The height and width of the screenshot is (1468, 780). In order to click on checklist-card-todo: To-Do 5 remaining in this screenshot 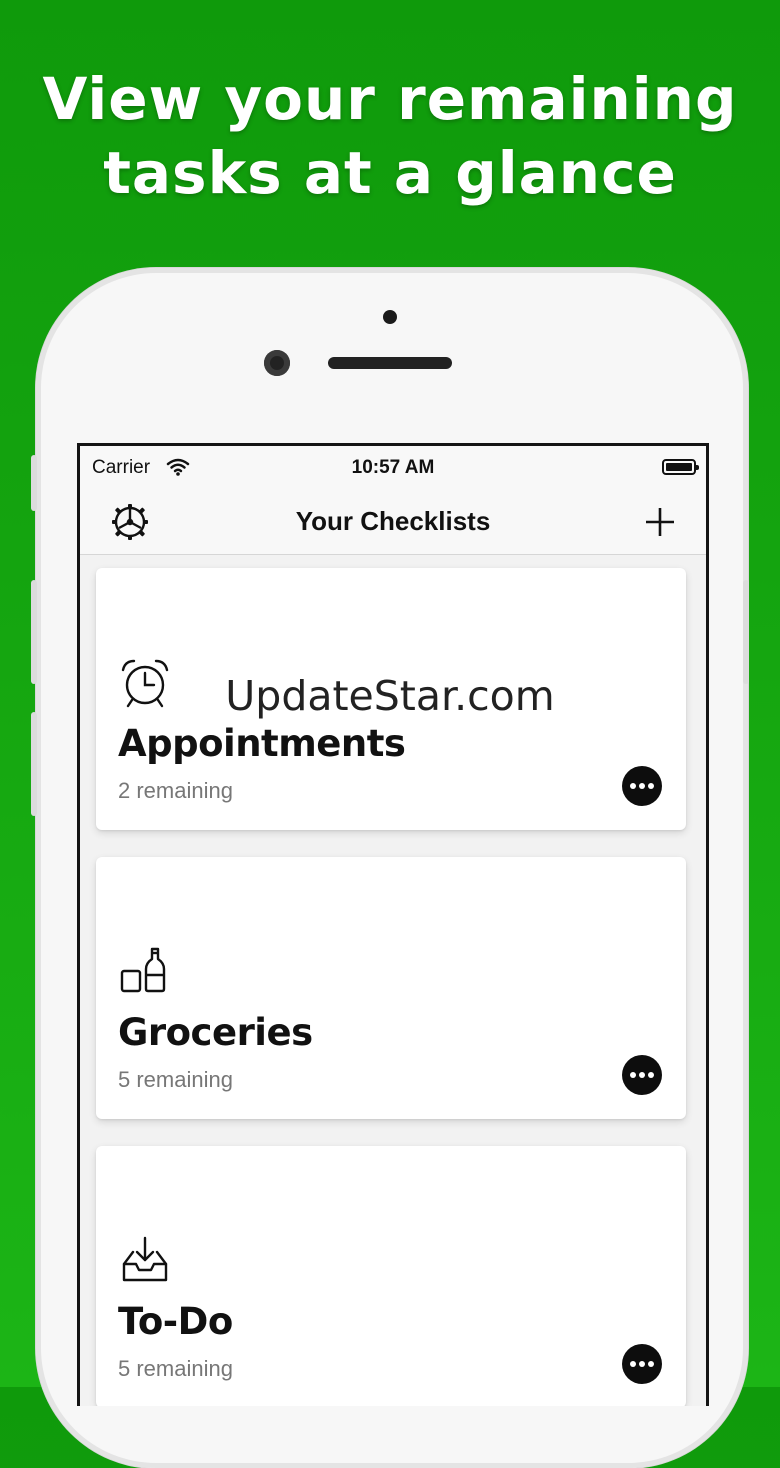, I will do `click(391, 1276)`.